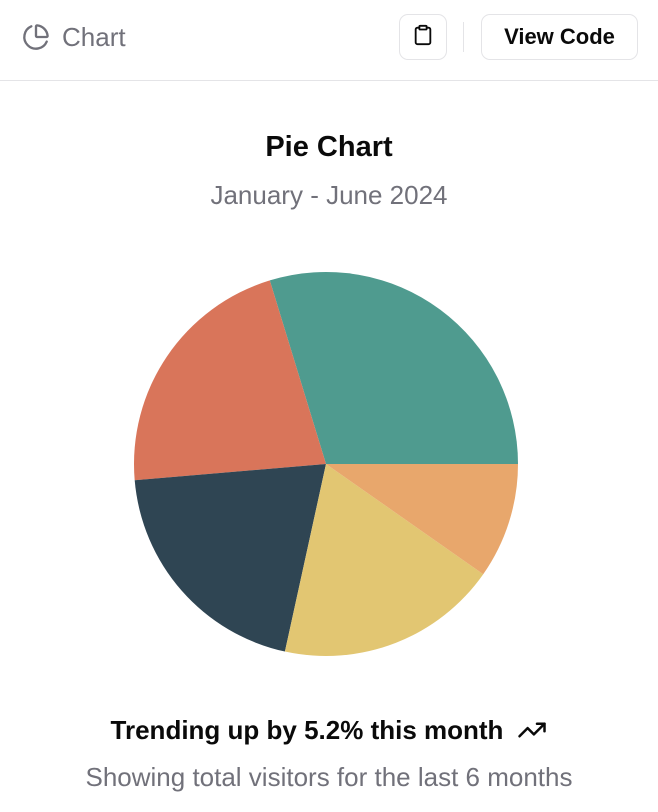 The width and height of the screenshot is (658, 812). I want to click on header-divider, so click(463, 37).